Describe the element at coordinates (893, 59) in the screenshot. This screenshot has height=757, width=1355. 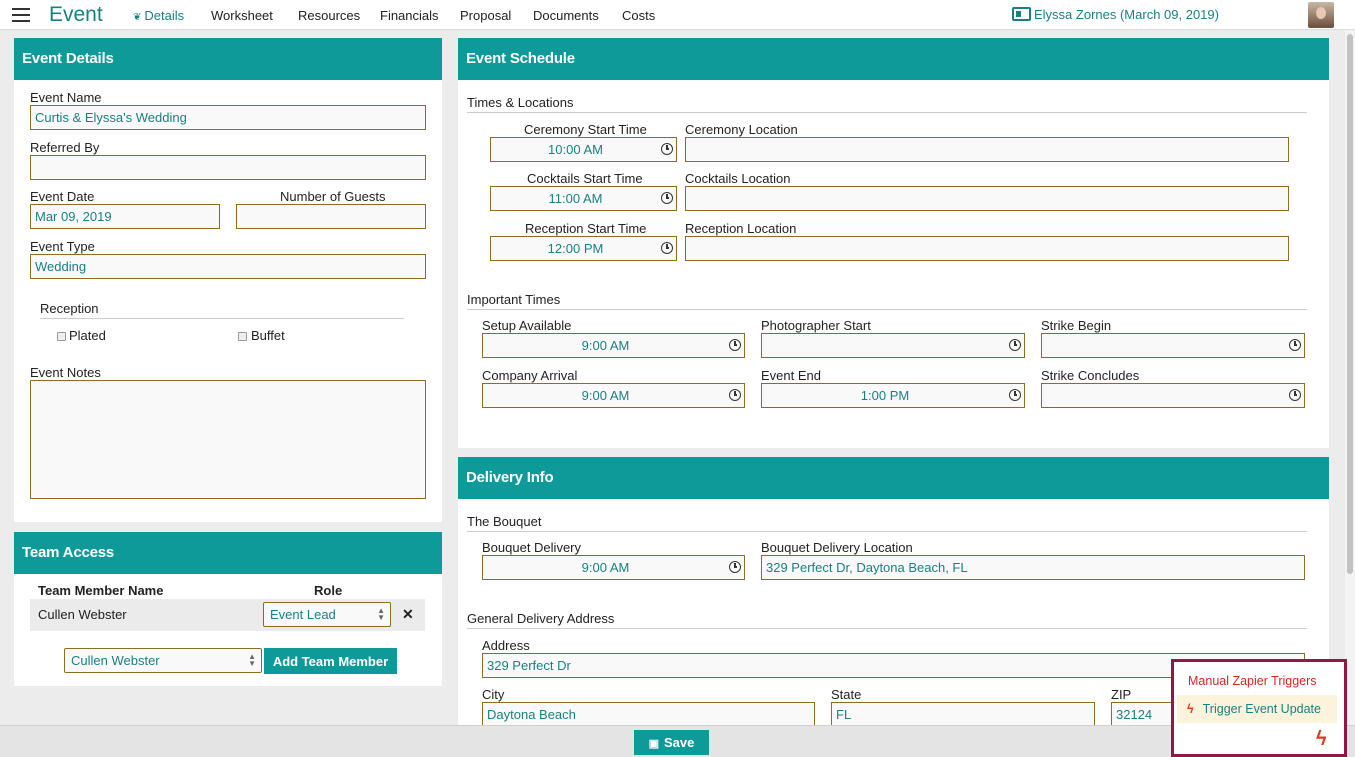
I see `panel-title: Event Schedule` at that location.